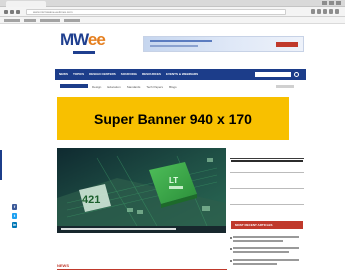 This screenshot has width=345, height=272. Describe the element at coordinates (96, 87) in the screenshot. I see `subnav-link-design: Design` at that location.